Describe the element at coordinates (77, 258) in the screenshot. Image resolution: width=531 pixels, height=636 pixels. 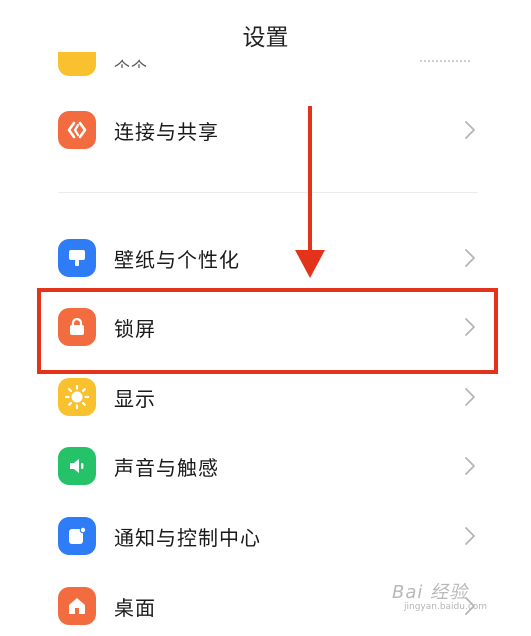
I see `wallpaper-icon` at that location.